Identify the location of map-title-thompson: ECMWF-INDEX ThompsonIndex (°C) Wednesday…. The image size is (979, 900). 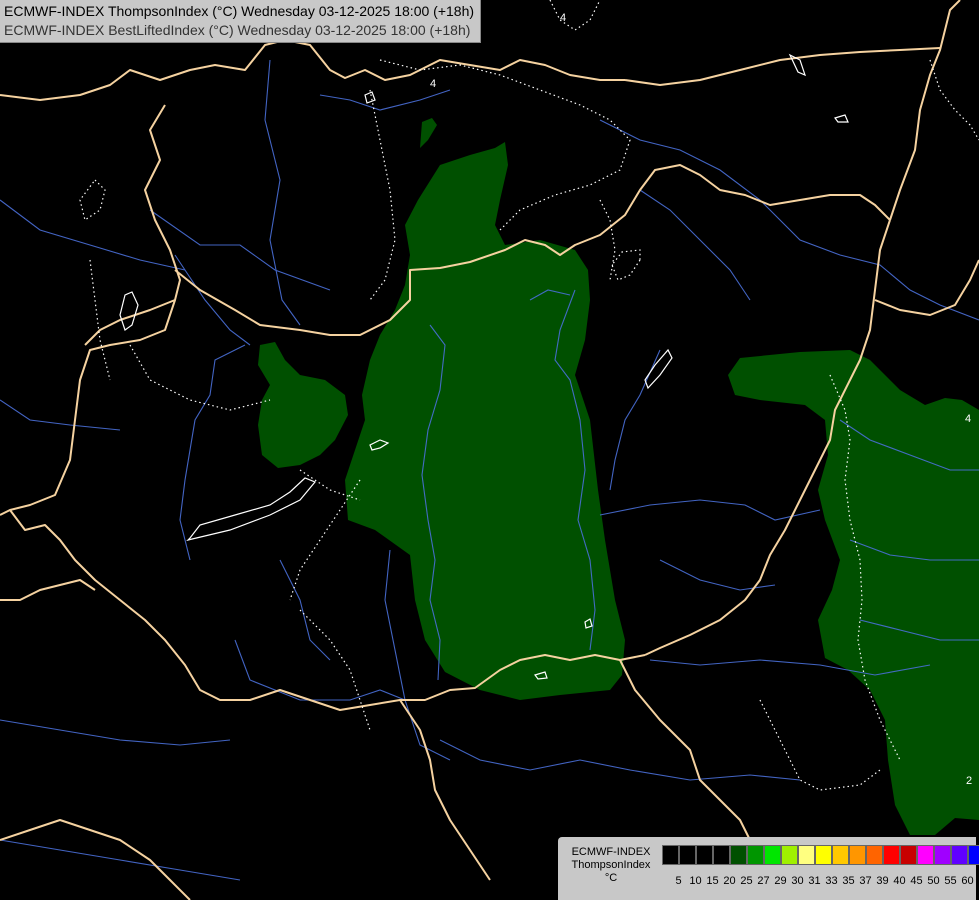
(239, 11).